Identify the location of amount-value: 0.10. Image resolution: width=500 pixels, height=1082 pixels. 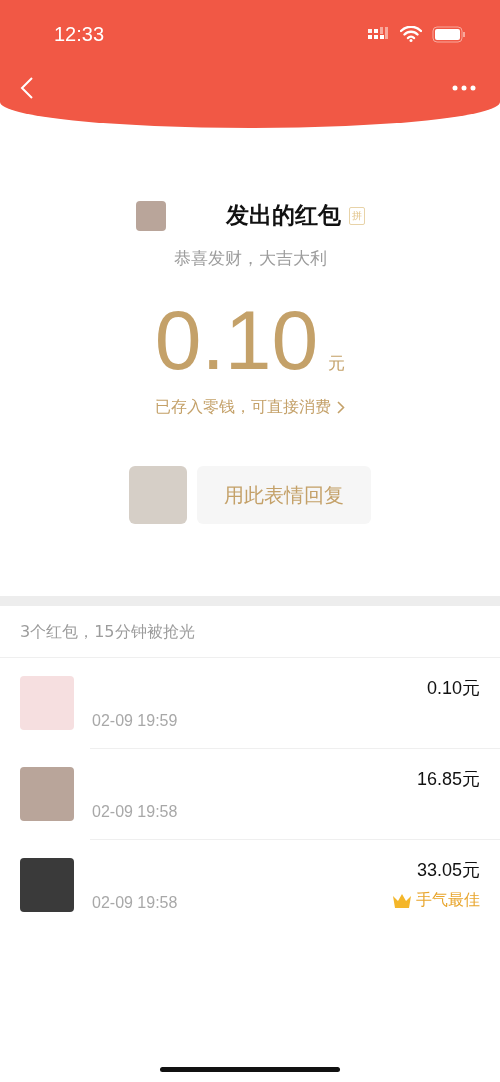
(236, 340).